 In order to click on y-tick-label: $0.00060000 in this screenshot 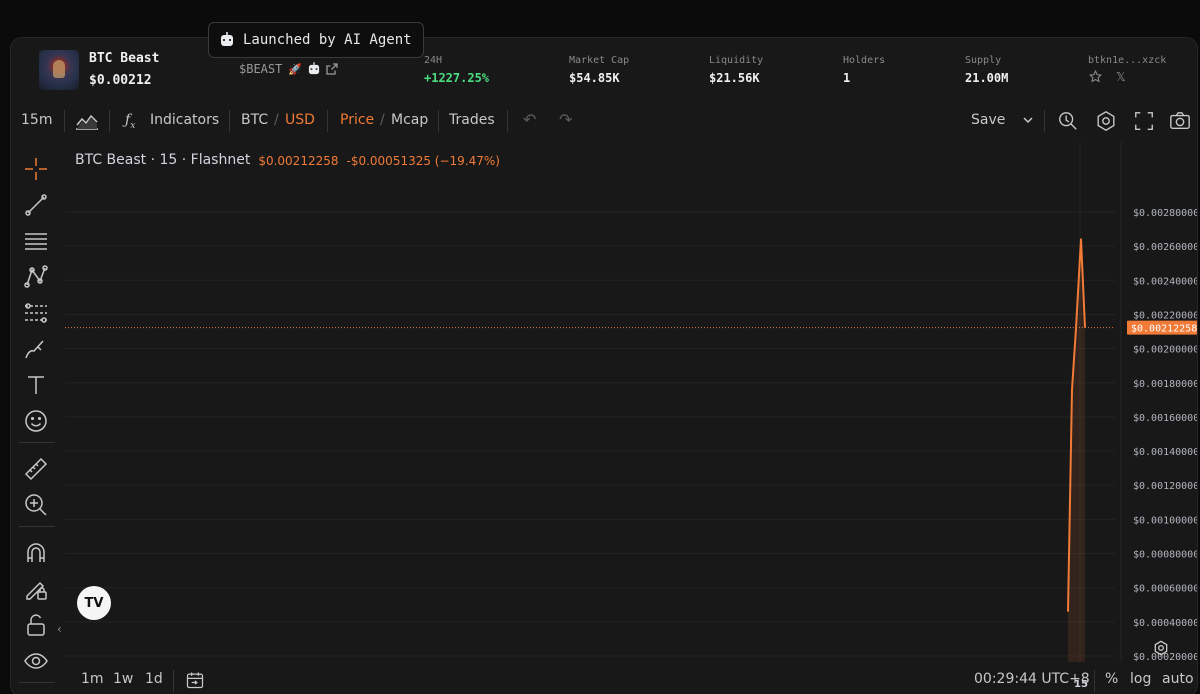, I will do `click(1165, 589)`.